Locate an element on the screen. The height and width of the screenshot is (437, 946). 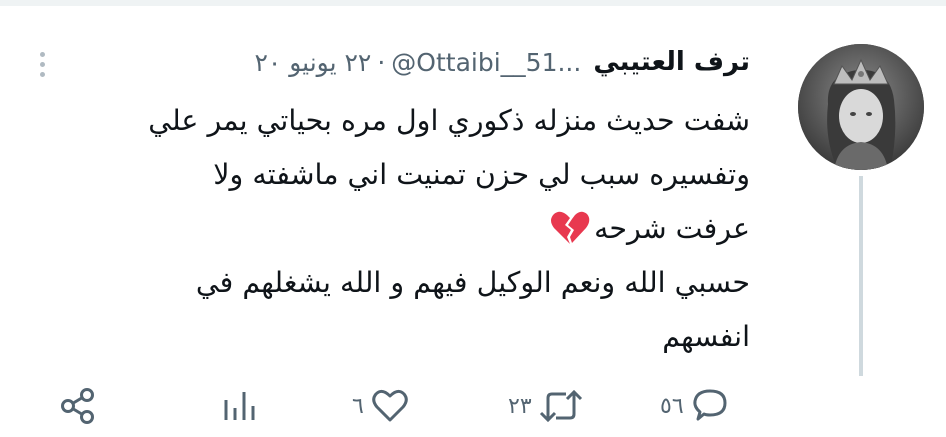
like-button: ٦ is located at coordinates (381, 406).